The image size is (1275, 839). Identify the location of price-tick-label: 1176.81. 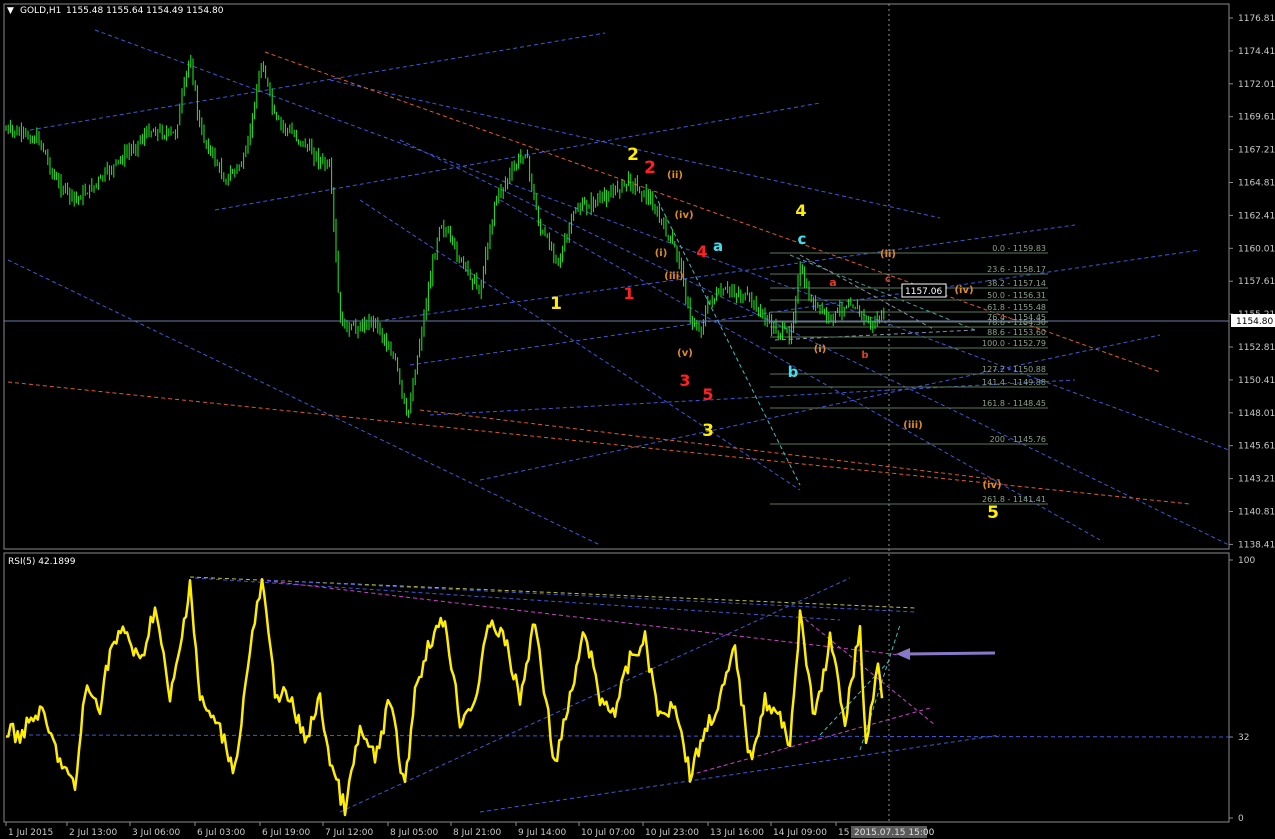
(1256, 19).